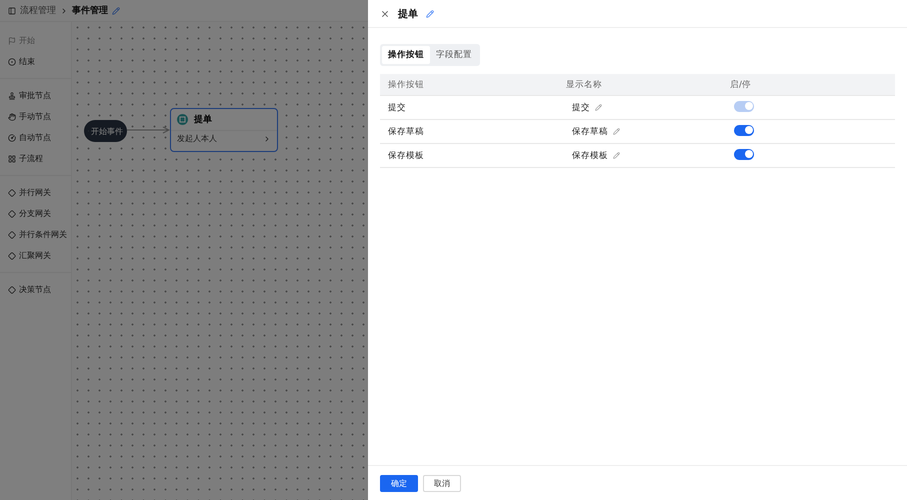 This screenshot has width=907, height=500. Describe the element at coordinates (408, 14) in the screenshot. I see `drawer-title: 提单` at that location.